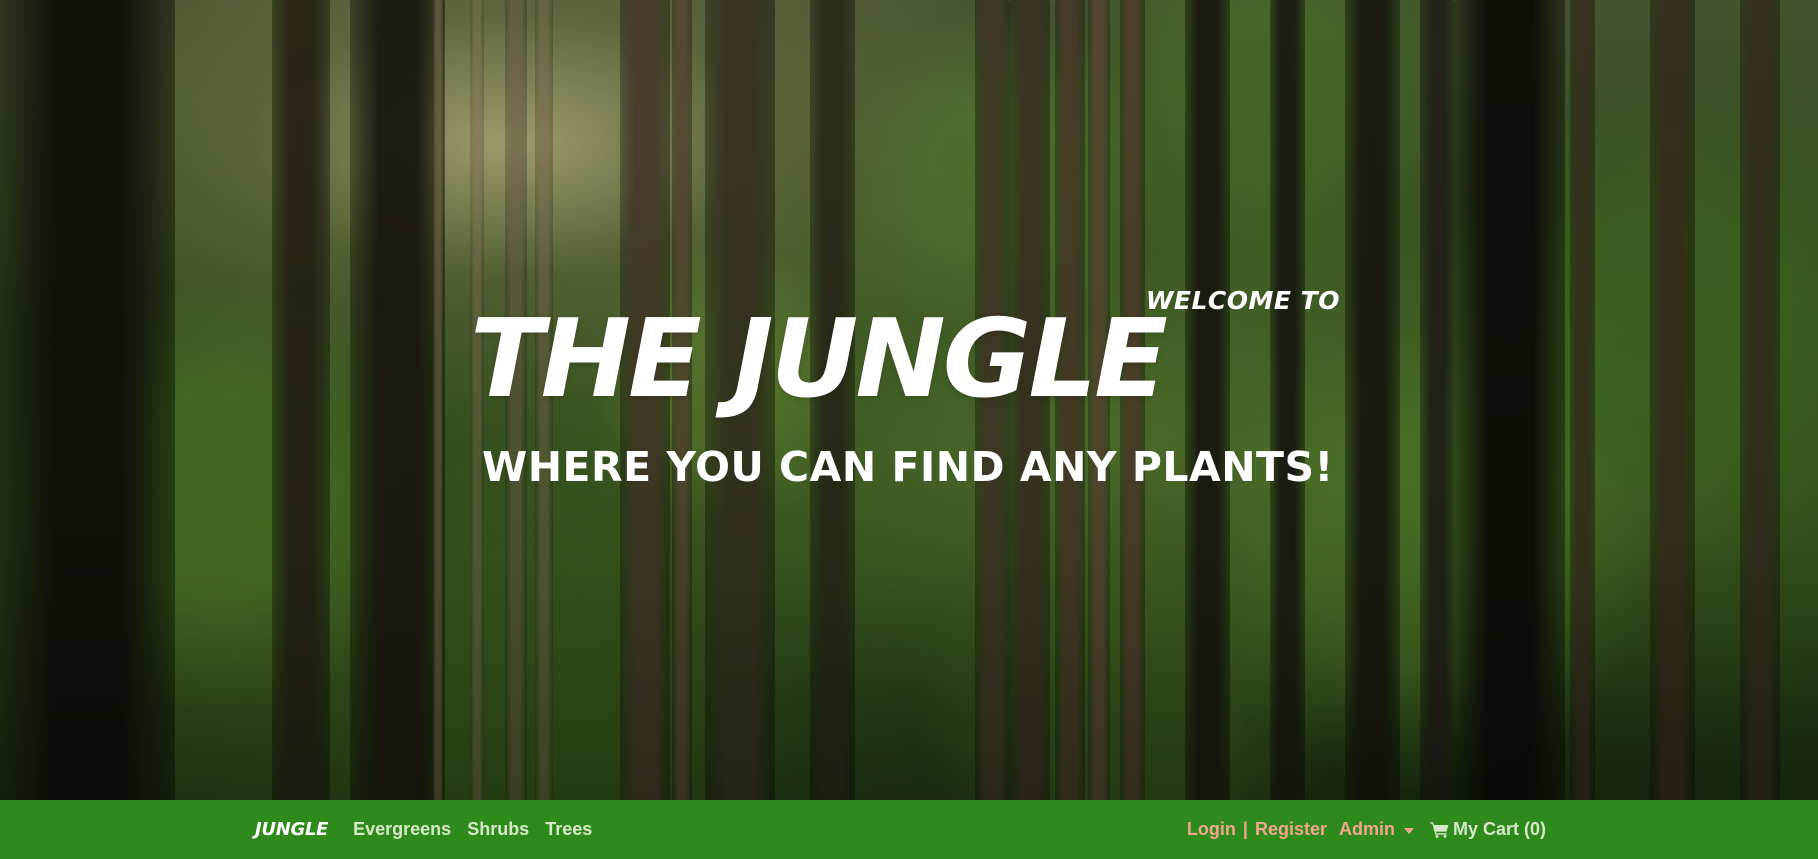  Describe the element at coordinates (1408, 830) in the screenshot. I see `caret-down-icon` at that location.